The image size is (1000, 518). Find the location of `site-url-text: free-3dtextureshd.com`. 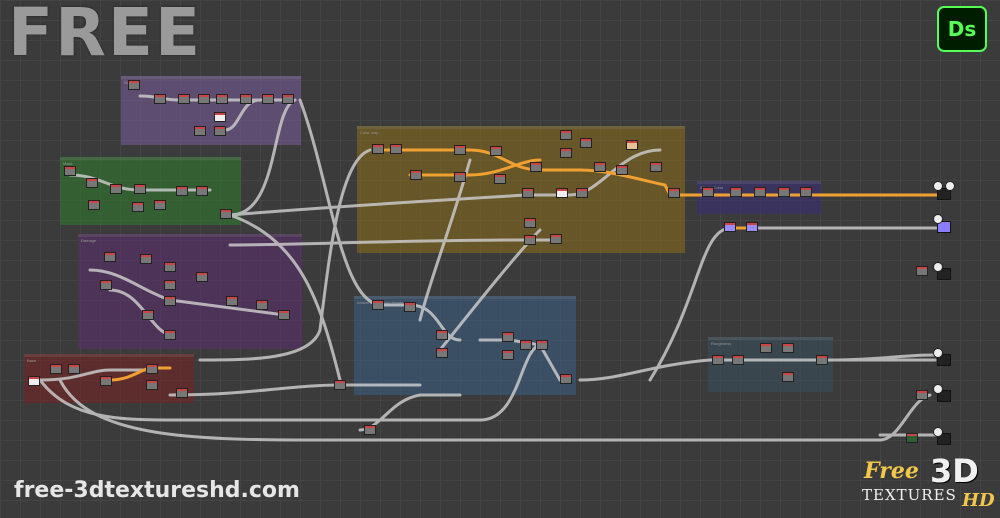

site-url-text: free-3dtextureshd.com is located at coordinates (157, 490).